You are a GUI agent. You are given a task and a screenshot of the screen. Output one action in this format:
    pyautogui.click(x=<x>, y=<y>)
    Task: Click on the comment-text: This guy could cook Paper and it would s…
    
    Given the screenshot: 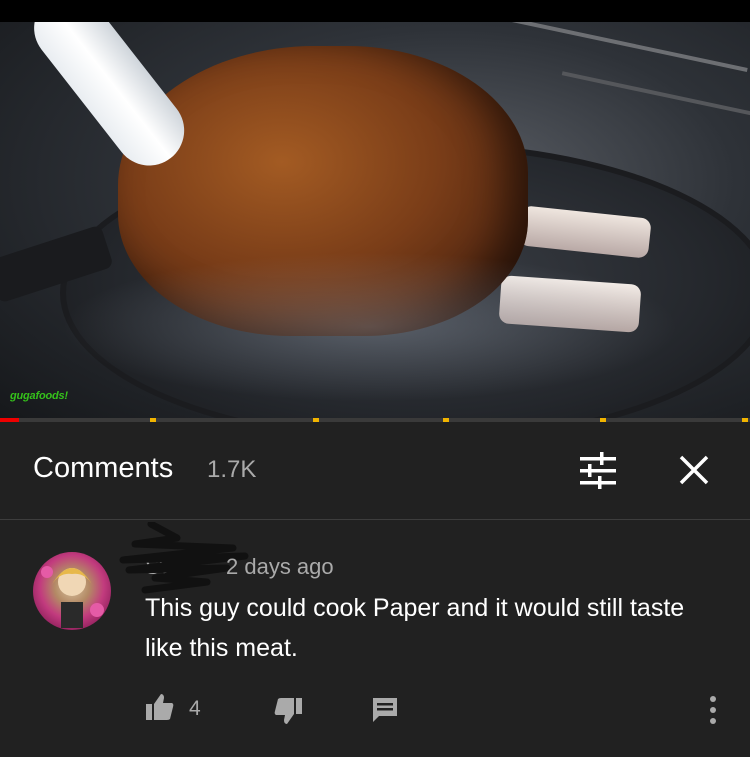 What is the action you would take?
    pyautogui.click(x=415, y=628)
    